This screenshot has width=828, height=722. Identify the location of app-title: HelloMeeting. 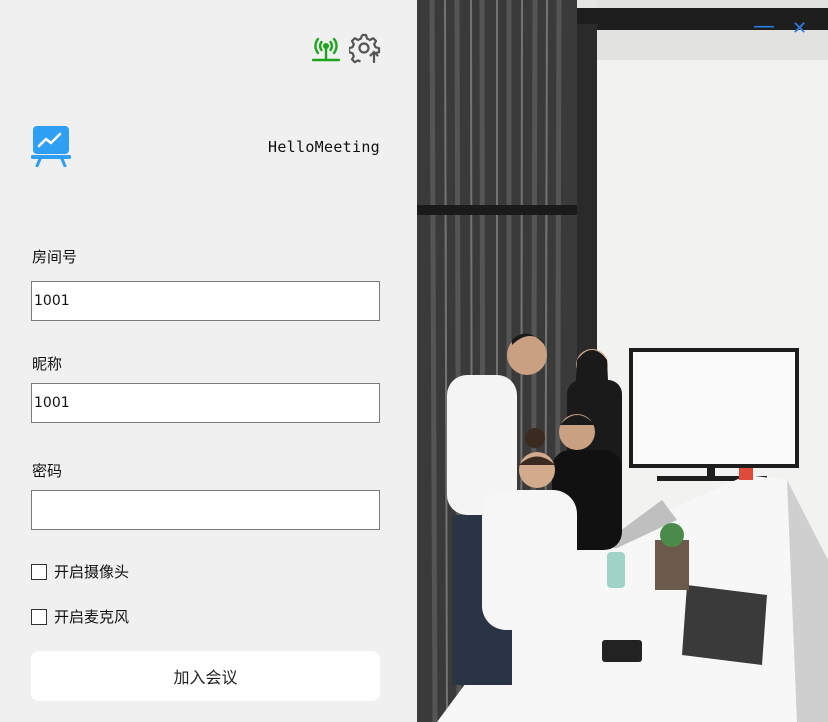
(324, 147).